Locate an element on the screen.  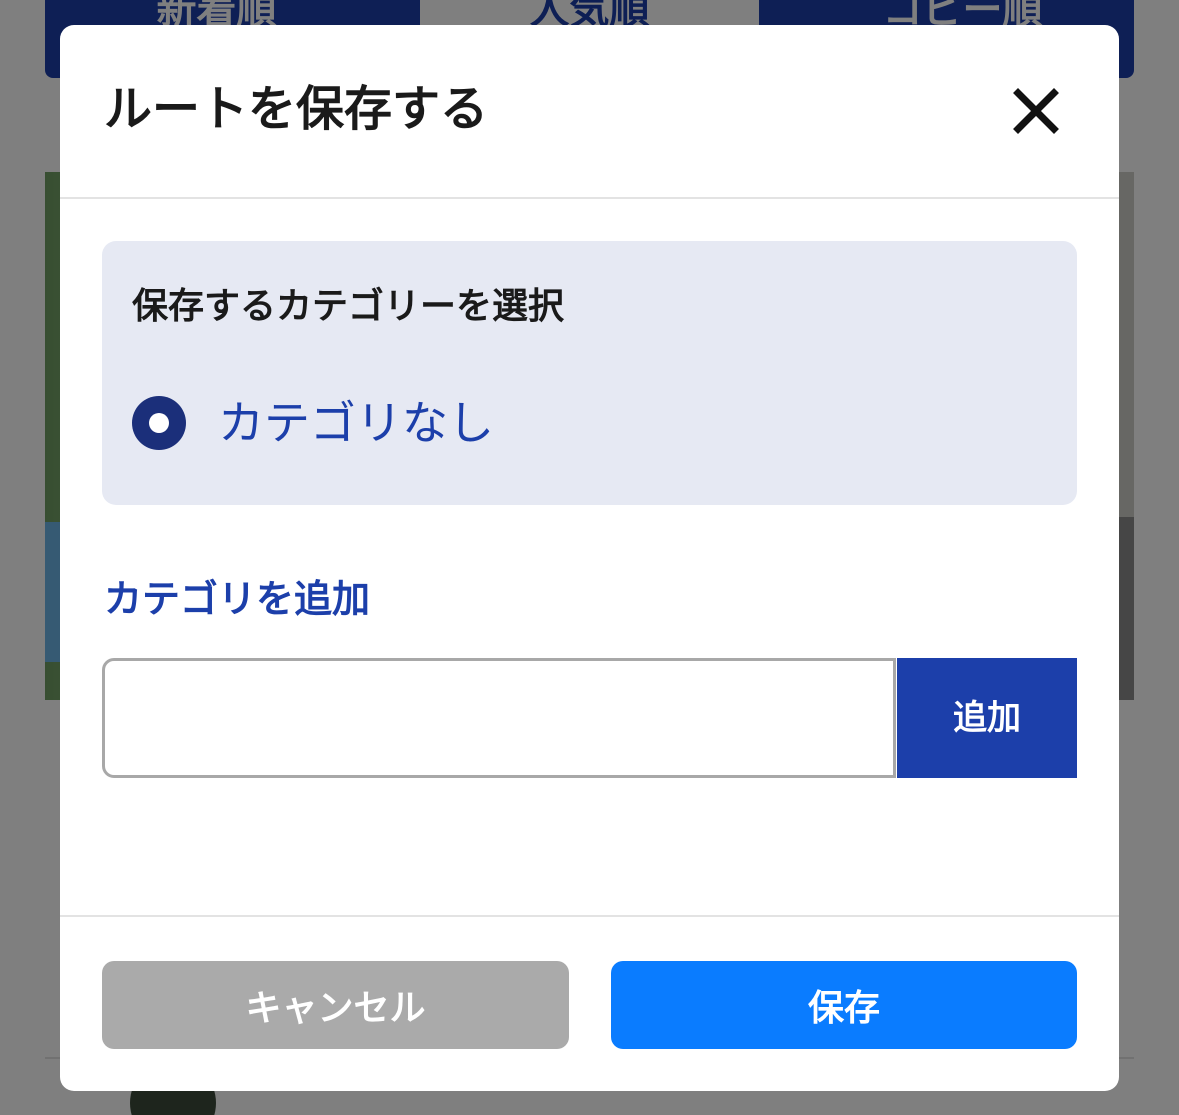
add-category-button: 追加 is located at coordinates (987, 718).